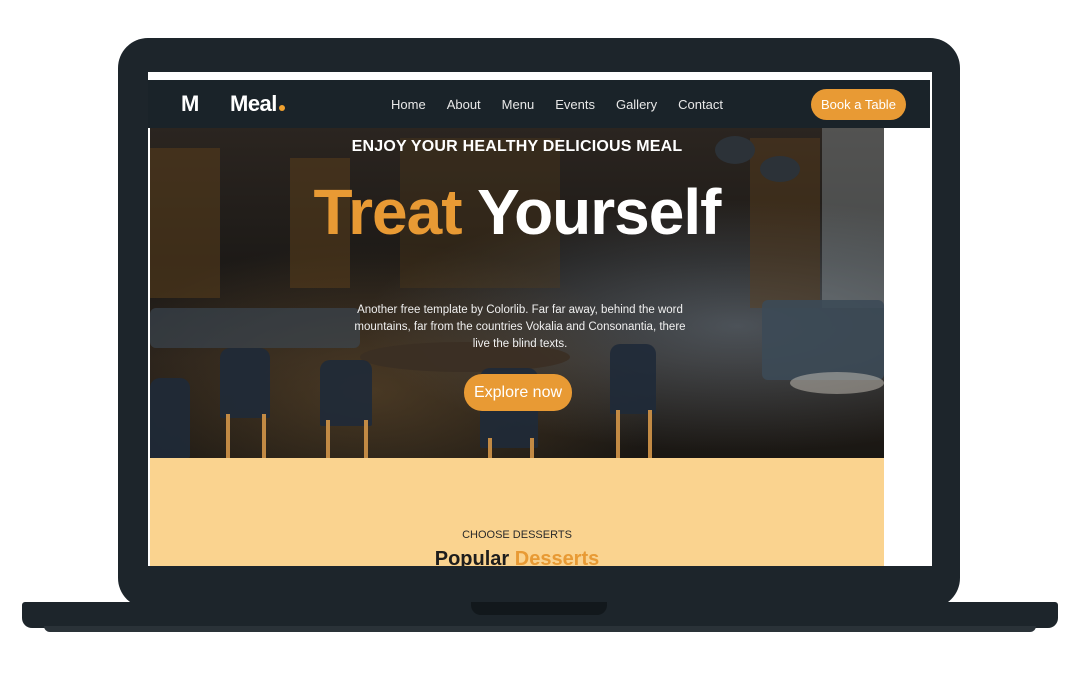 This screenshot has height=686, width=1080. What do you see at coordinates (557, 557) in the screenshot?
I see `desserts-title-accent: Desserts` at bounding box center [557, 557].